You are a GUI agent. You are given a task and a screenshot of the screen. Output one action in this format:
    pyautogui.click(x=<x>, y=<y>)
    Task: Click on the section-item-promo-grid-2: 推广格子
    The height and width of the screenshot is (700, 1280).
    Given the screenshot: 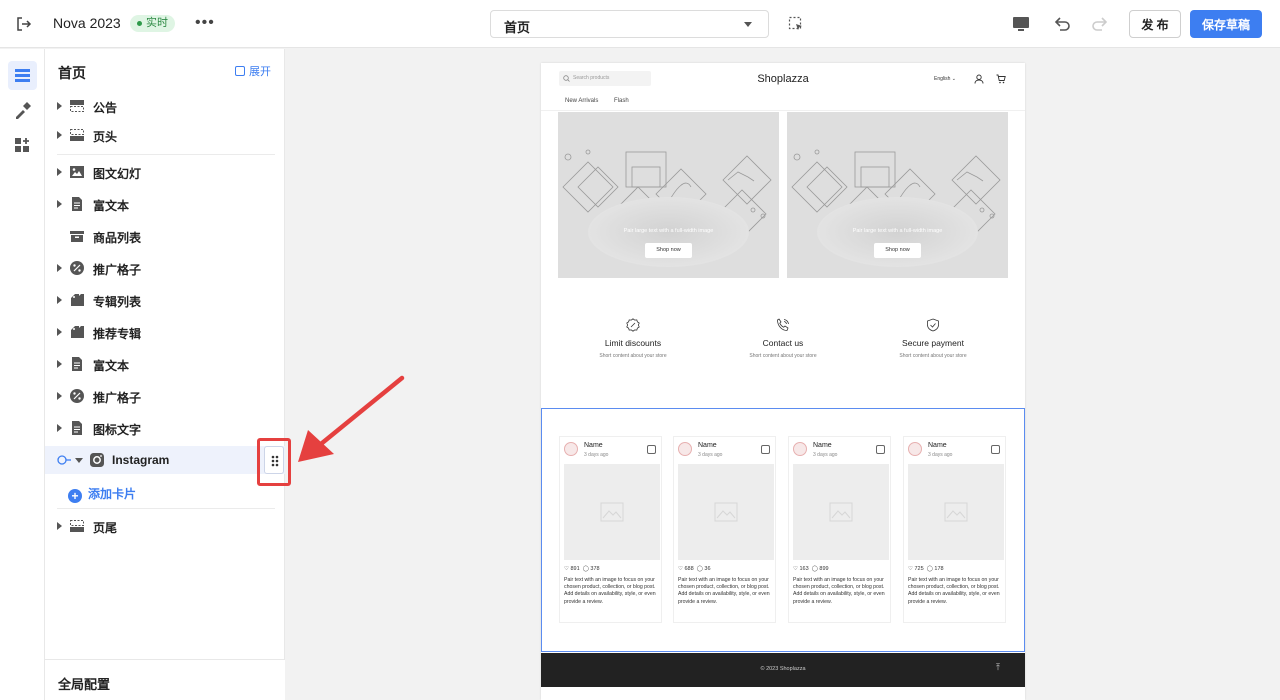 What is the action you would take?
    pyautogui.click(x=165, y=396)
    